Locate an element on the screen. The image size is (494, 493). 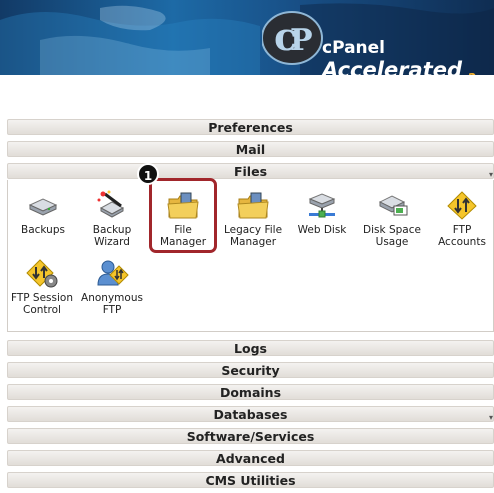
web-disk-item: Web Disk is located at coordinates (322, 213).